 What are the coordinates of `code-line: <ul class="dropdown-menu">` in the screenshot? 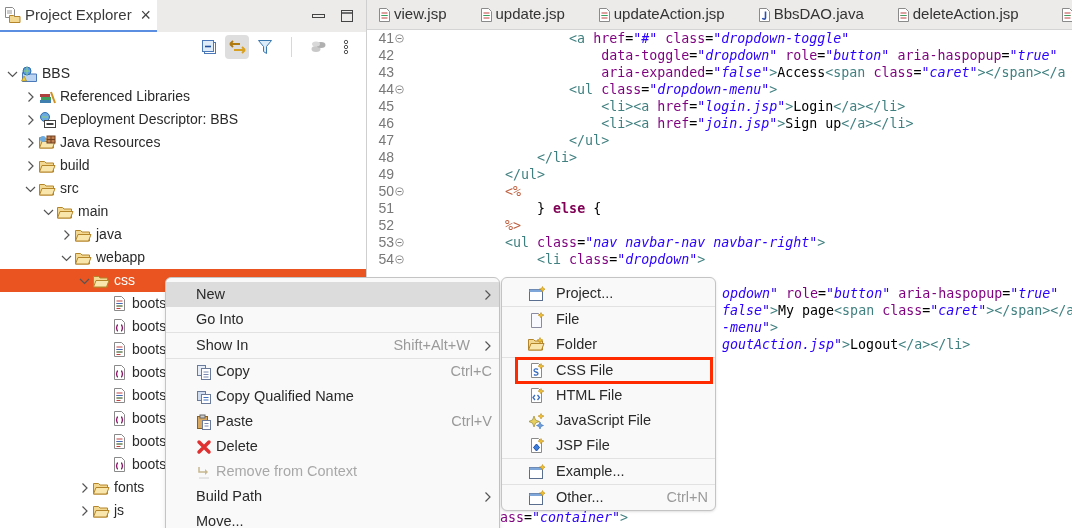 It's located at (673, 89).